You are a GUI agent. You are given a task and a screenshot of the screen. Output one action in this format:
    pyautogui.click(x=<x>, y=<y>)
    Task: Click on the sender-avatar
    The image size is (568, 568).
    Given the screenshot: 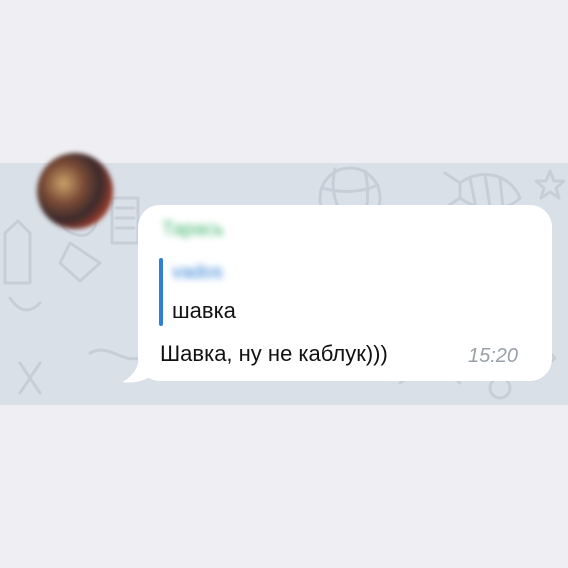 What is the action you would take?
    pyautogui.click(x=75, y=191)
    